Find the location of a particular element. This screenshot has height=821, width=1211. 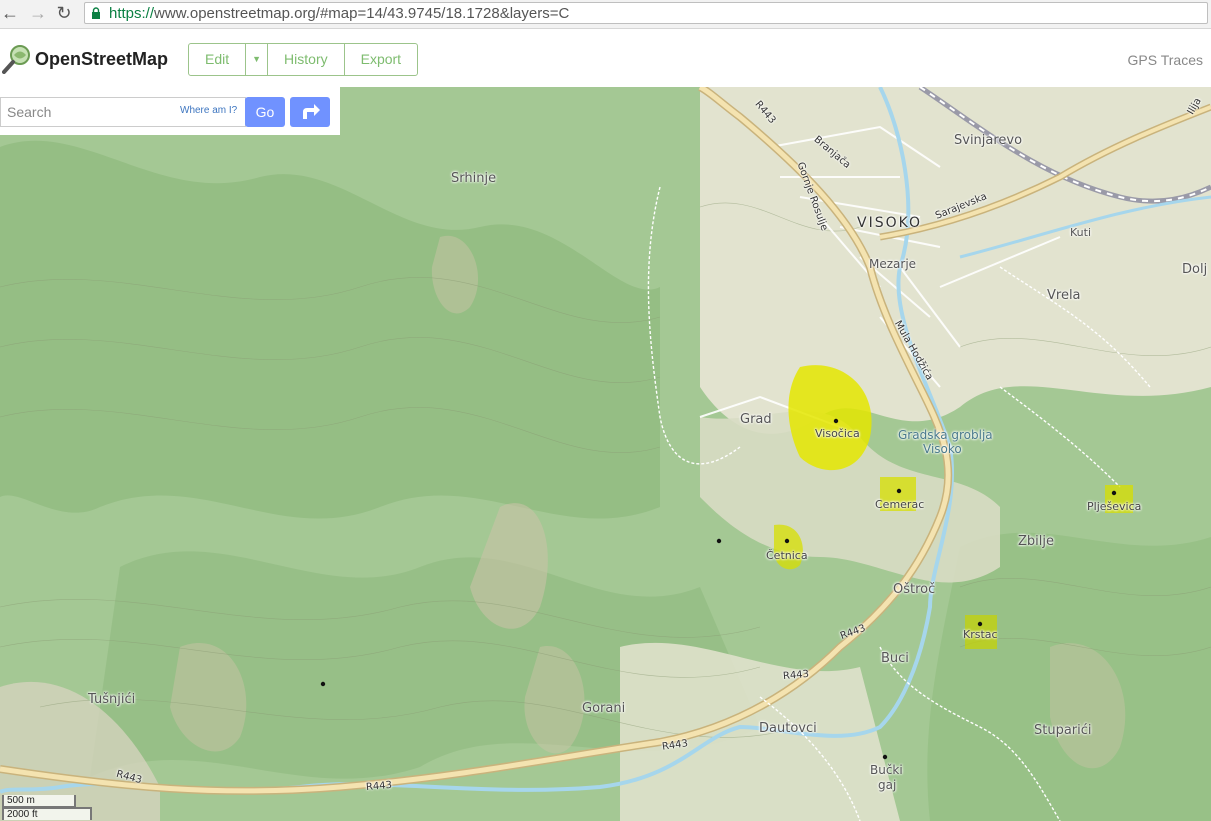

scale-bar: 500 m 2000 ft is located at coordinates (46, 808).